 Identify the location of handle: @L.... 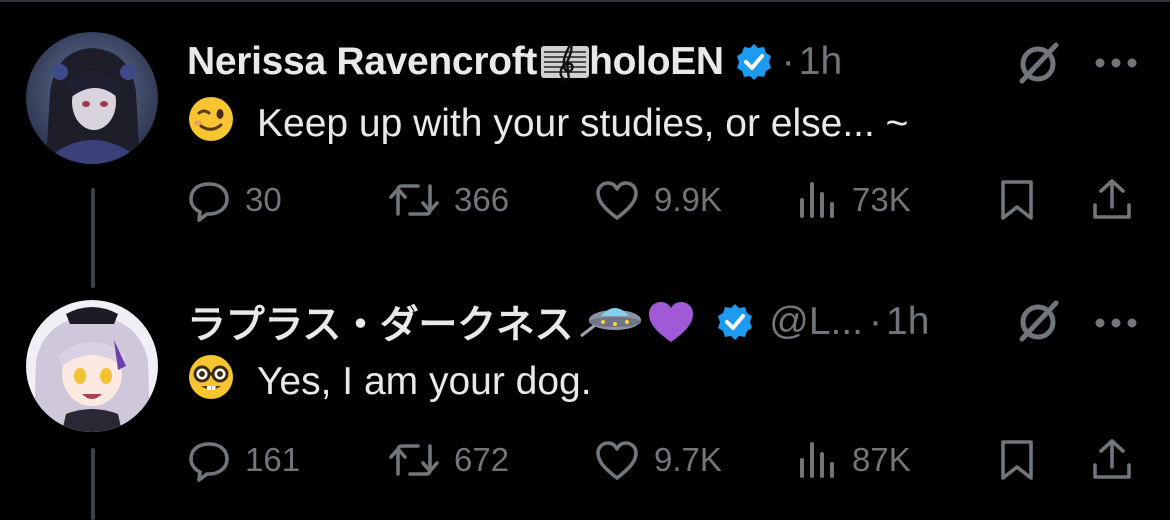
(816, 322).